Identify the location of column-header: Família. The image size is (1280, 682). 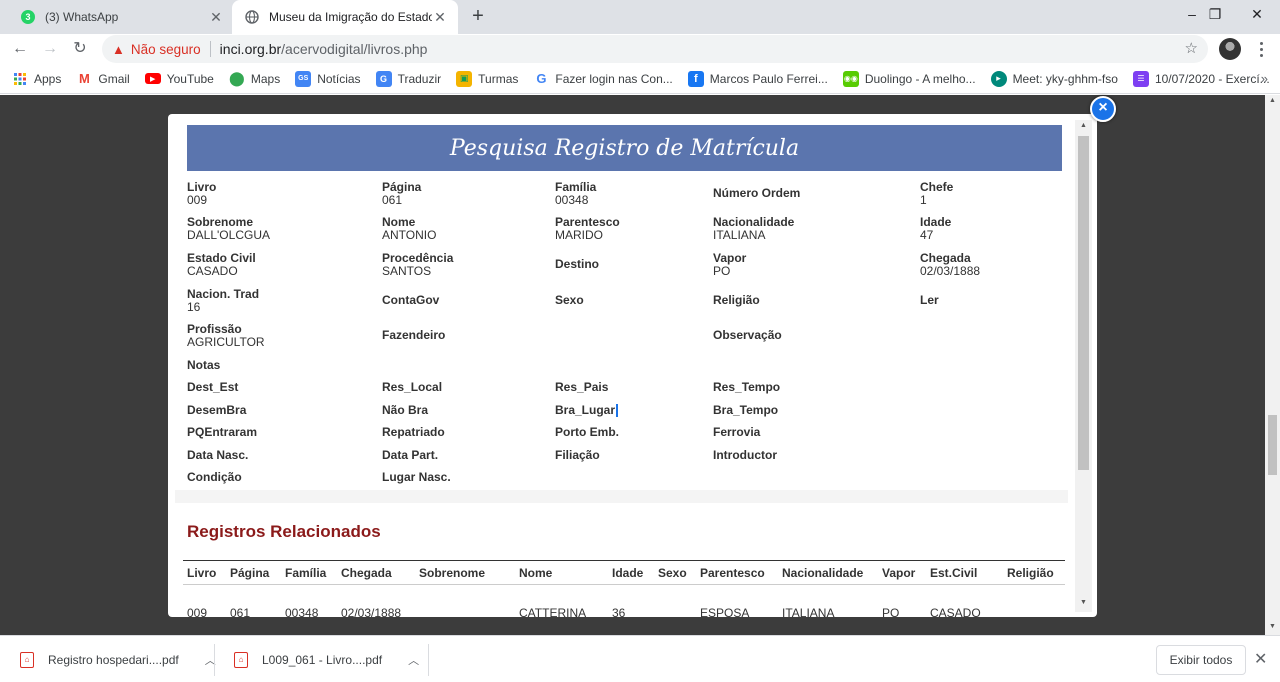
(305, 573).